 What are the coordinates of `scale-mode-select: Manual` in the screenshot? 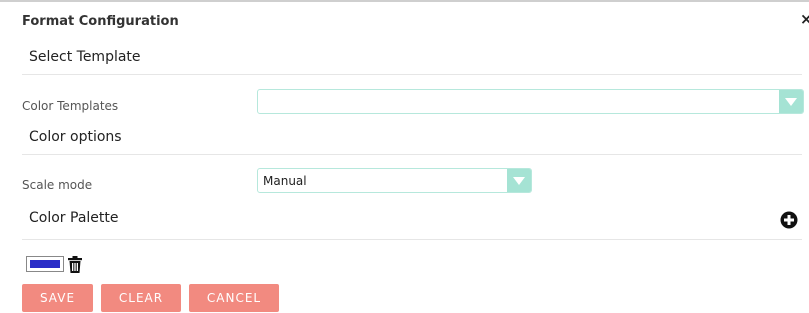 It's located at (394, 180).